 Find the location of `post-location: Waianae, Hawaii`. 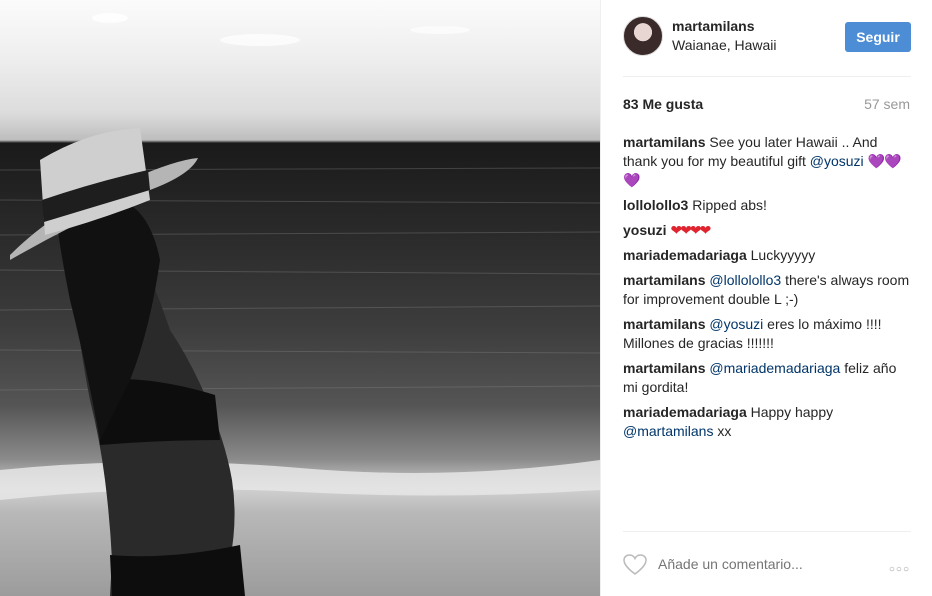

post-location: Waianae, Hawaii is located at coordinates (724, 45).